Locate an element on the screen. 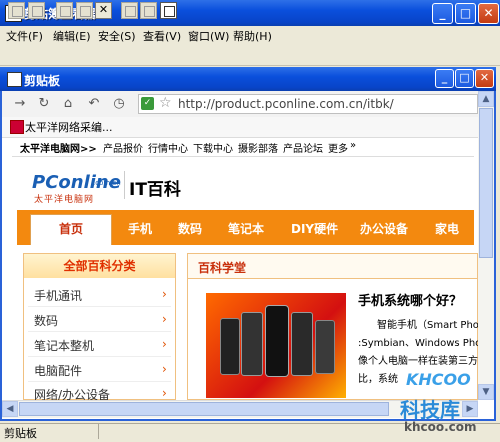 Image resolution: width=500 pixels, height=442 pixels. star-icon: ☆ is located at coordinates (165, 103).